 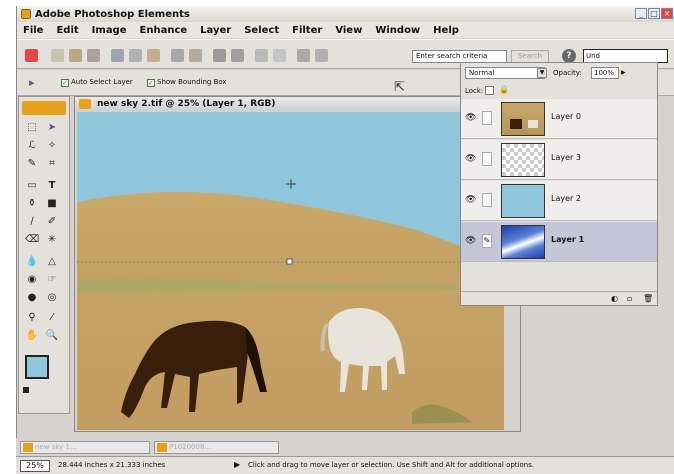 I want to click on sharpen-tool-icon: △, so click(x=52, y=262).